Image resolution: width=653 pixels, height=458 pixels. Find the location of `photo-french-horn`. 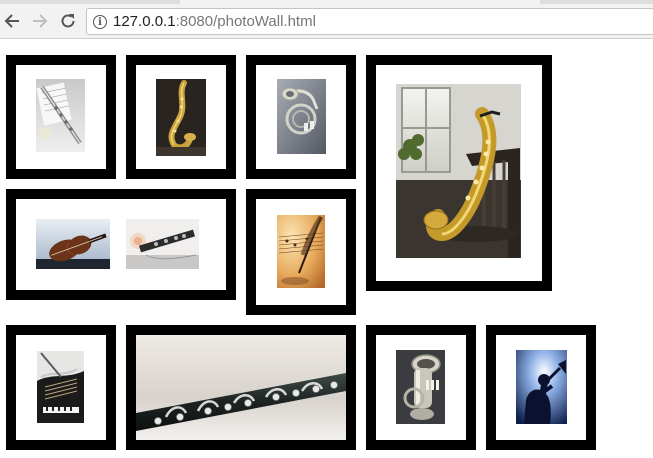

photo-french-horn is located at coordinates (301, 116).